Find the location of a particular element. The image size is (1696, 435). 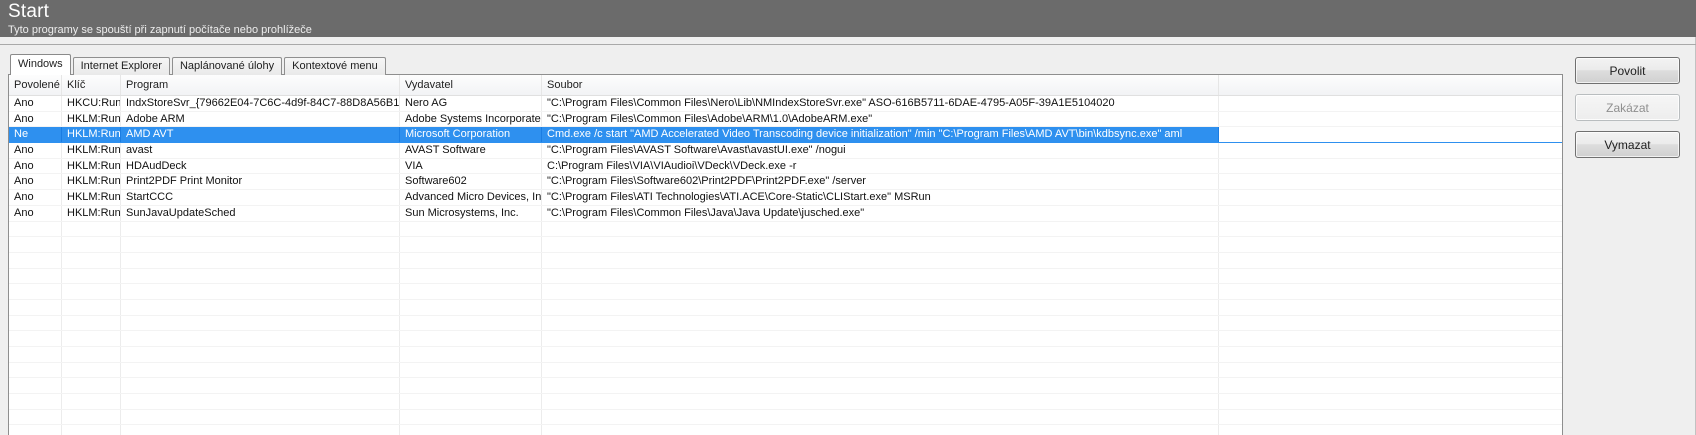

cell-publisher: Nero AG is located at coordinates (471, 103).